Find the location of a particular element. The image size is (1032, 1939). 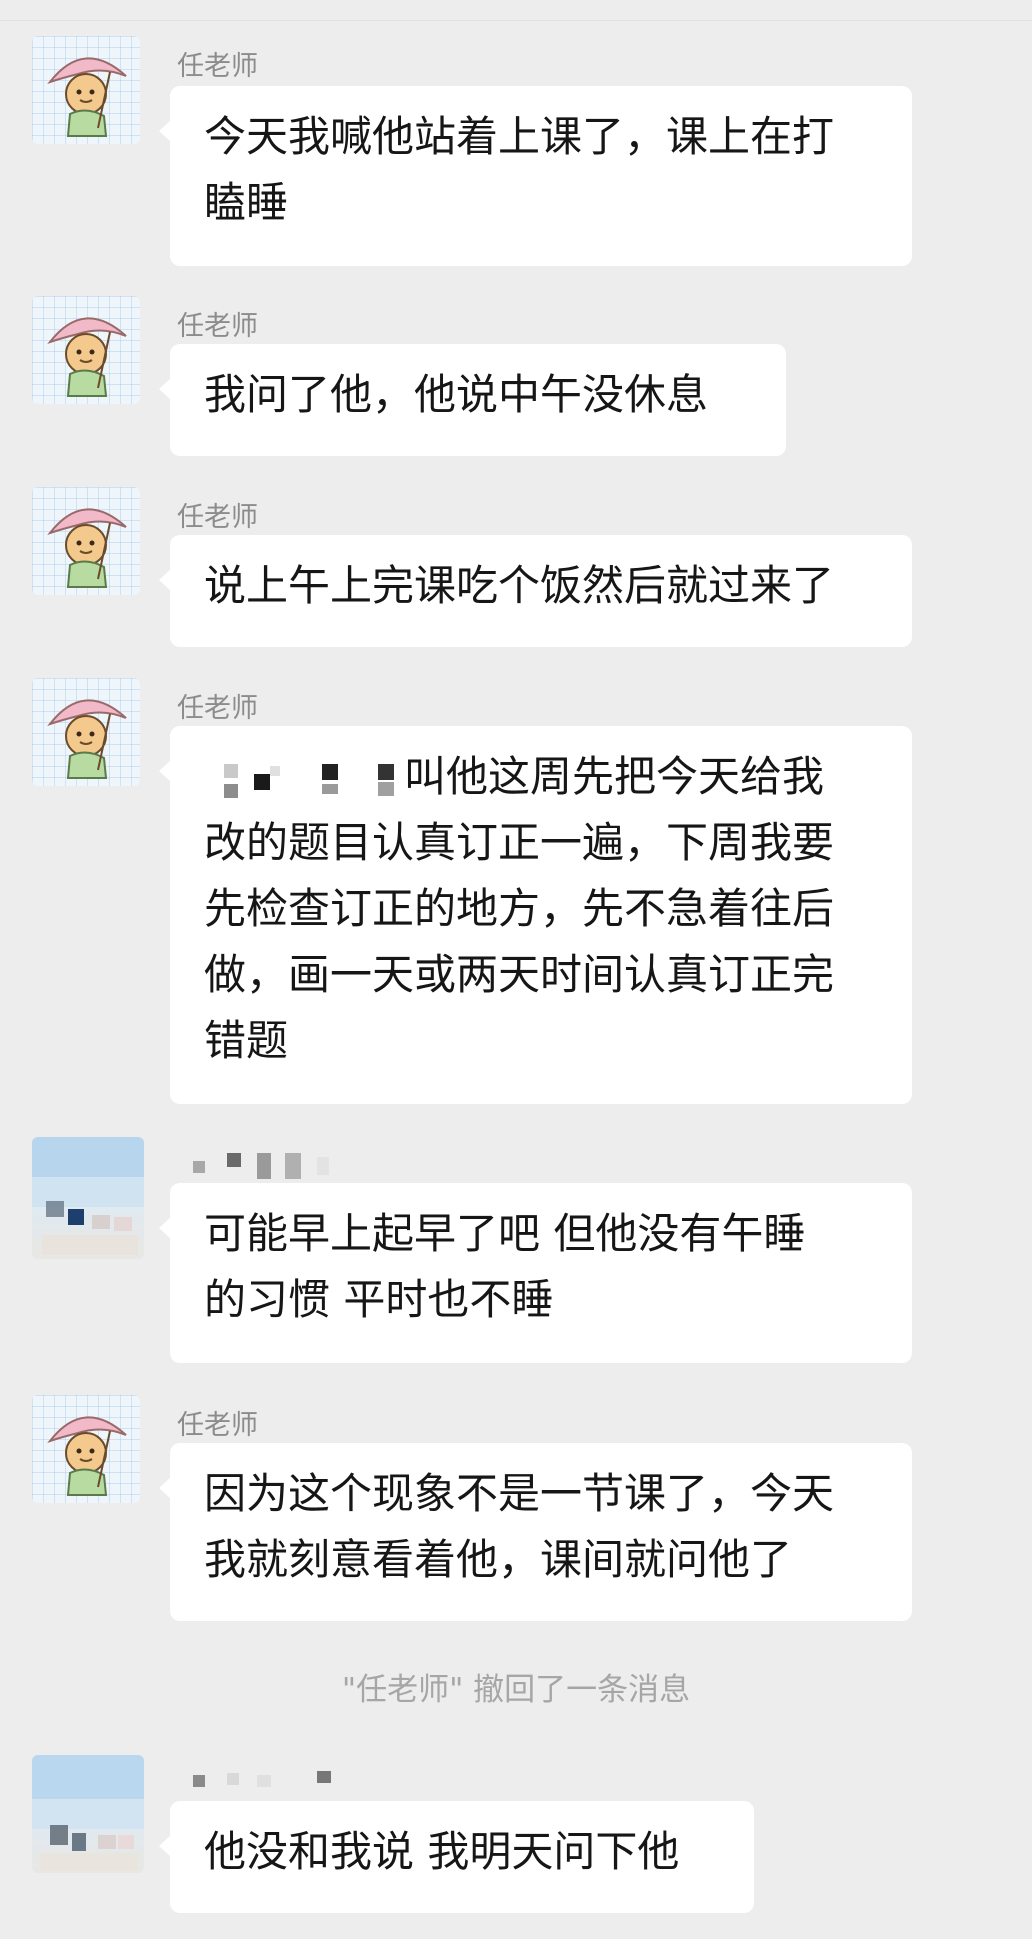

message-bubble: 我问了他，他说中午没休息 is located at coordinates (472, 400).